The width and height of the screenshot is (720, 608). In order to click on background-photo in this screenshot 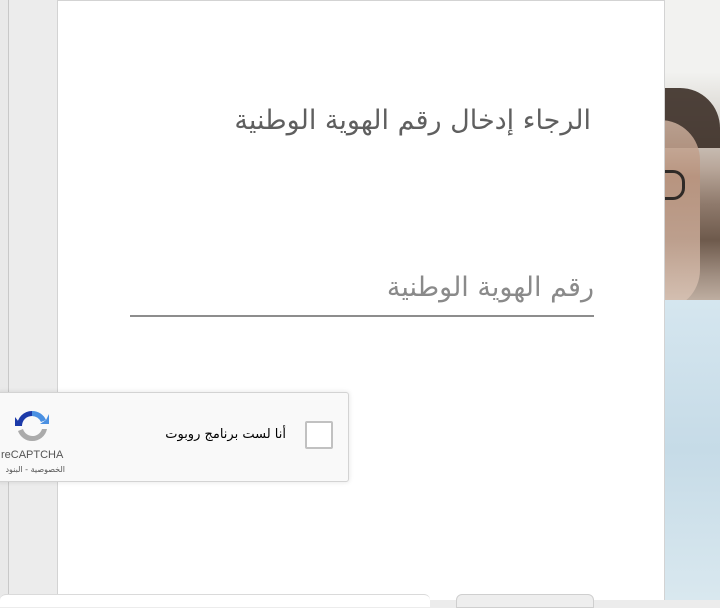, I will do `click(690, 300)`.